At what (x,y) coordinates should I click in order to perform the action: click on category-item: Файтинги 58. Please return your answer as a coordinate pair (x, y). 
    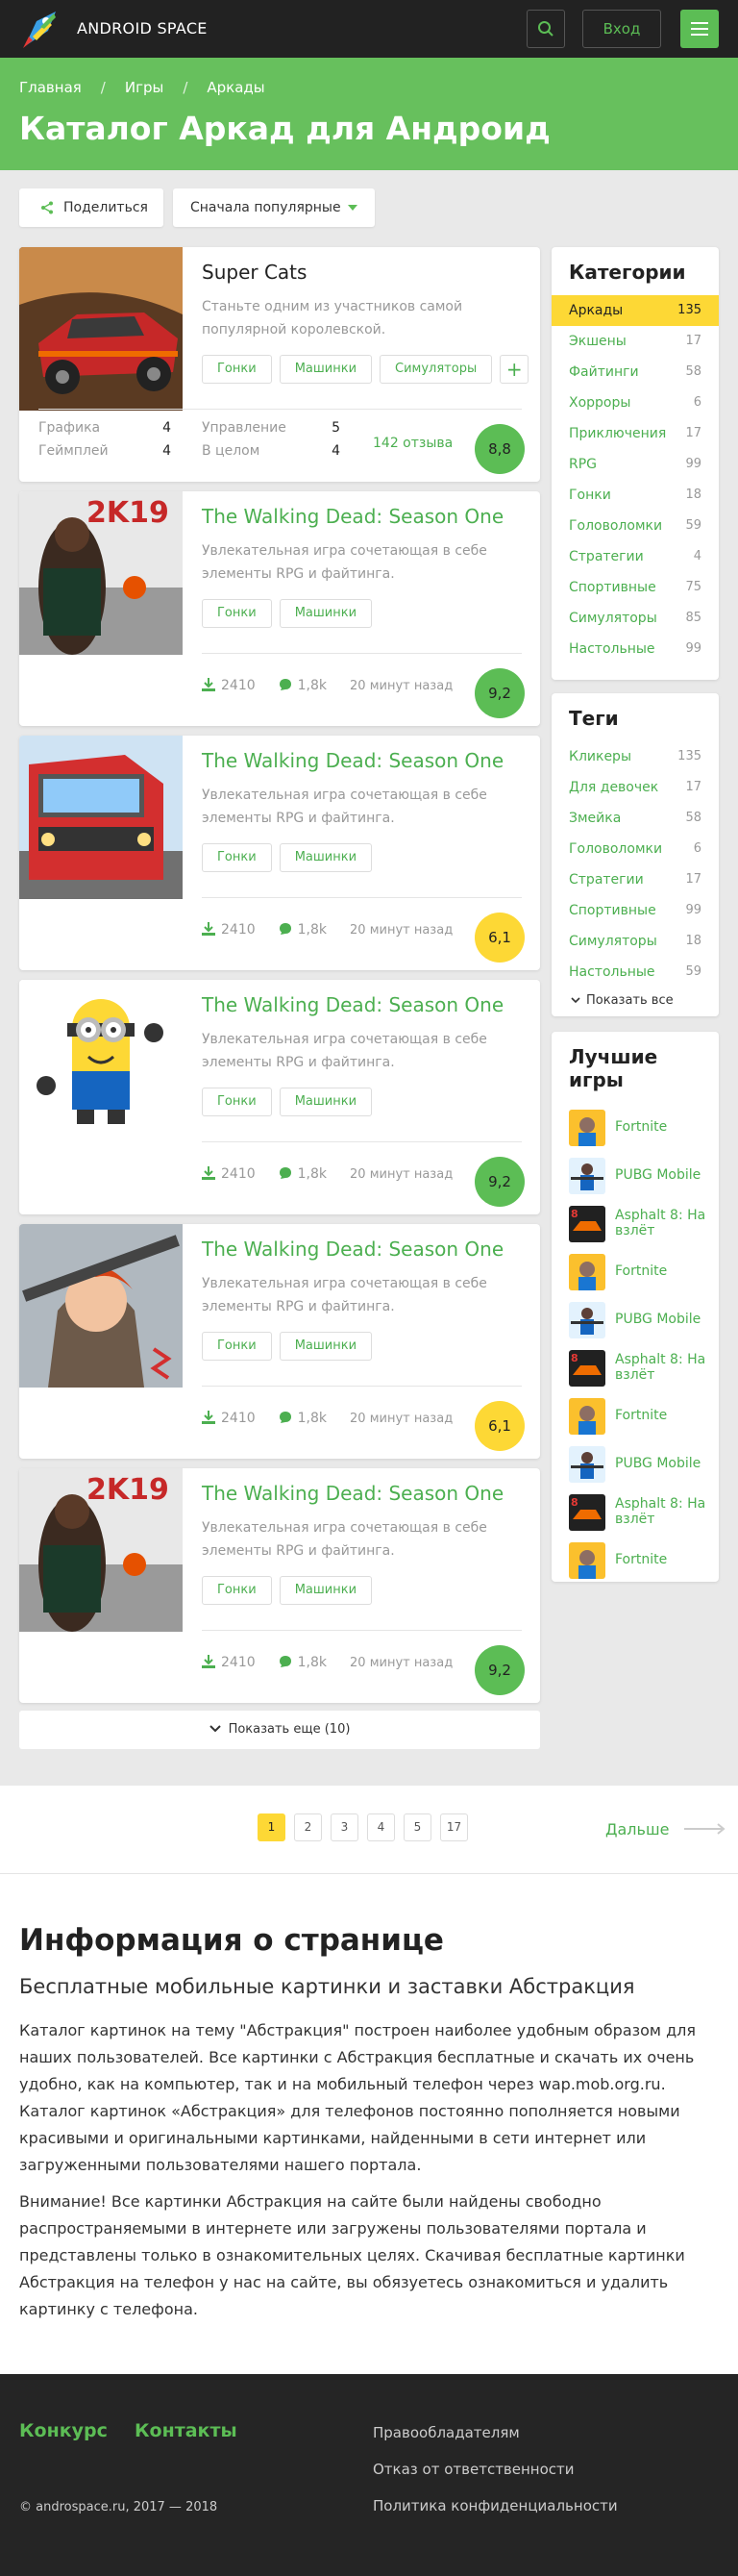
    Looking at the image, I should click on (635, 372).